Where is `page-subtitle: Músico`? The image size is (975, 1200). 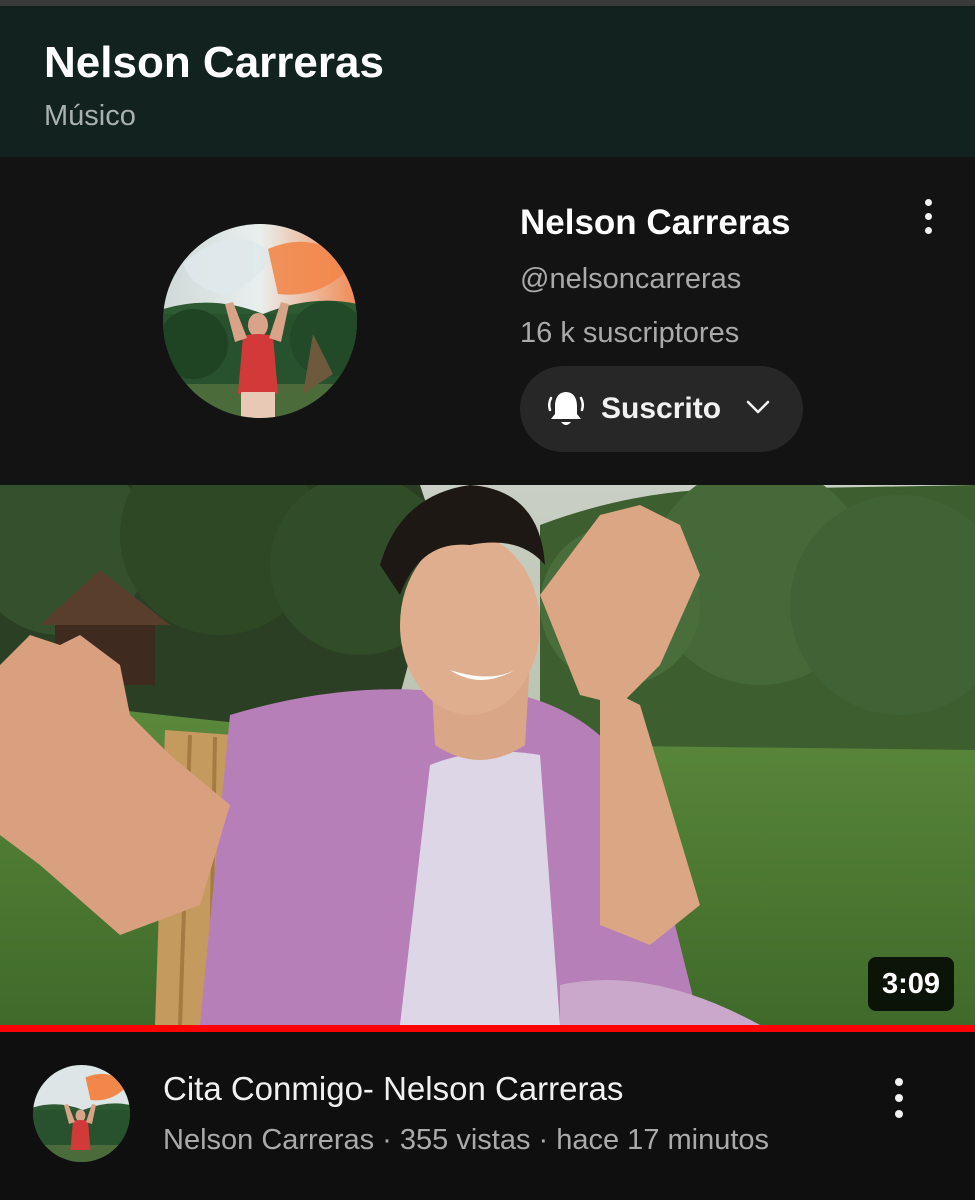
page-subtitle: Músico is located at coordinates (90, 116).